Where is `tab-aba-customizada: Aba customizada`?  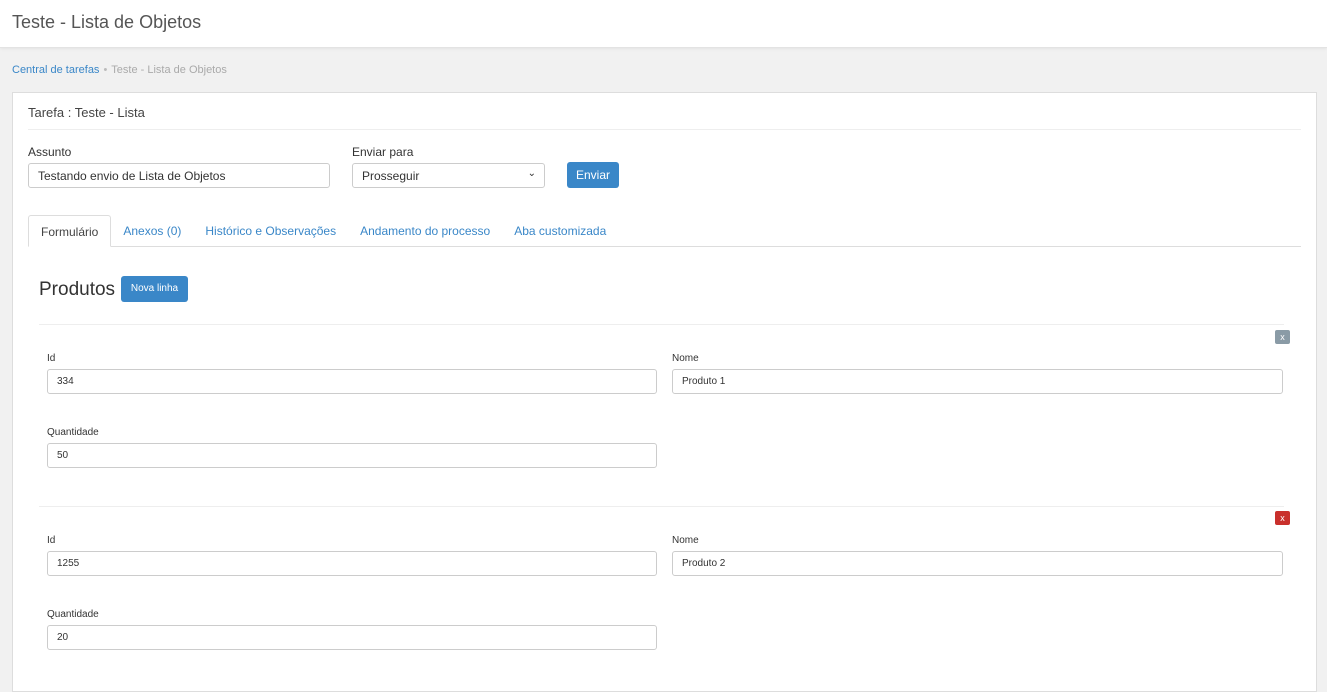 tab-aba-customizada: Aba customizada is located at coordinates (560, 230).